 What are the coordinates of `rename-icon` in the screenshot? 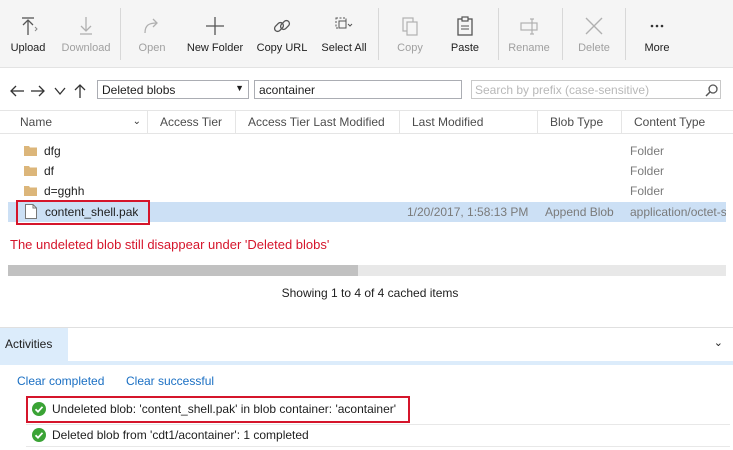 It's located at (529, 26).